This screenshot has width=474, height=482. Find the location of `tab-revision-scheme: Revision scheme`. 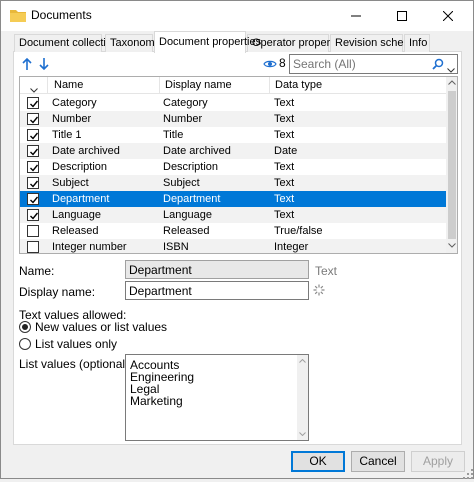

tab-revision-scheme: Revision scheme is located at coordinates (374, 43).